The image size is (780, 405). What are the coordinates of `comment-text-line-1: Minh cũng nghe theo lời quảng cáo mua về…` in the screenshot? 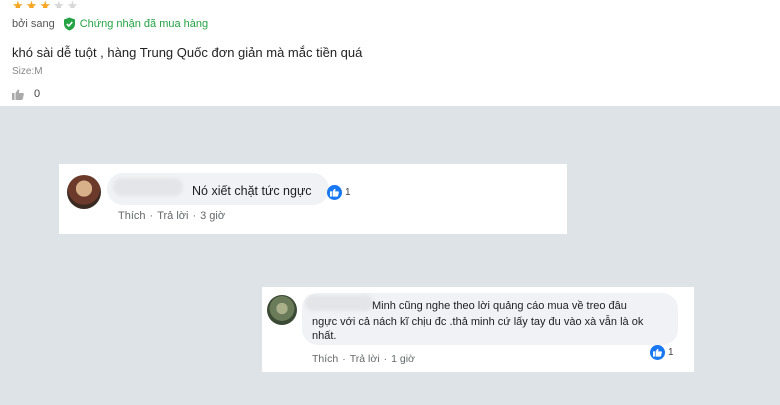 It's located at (499, 306).